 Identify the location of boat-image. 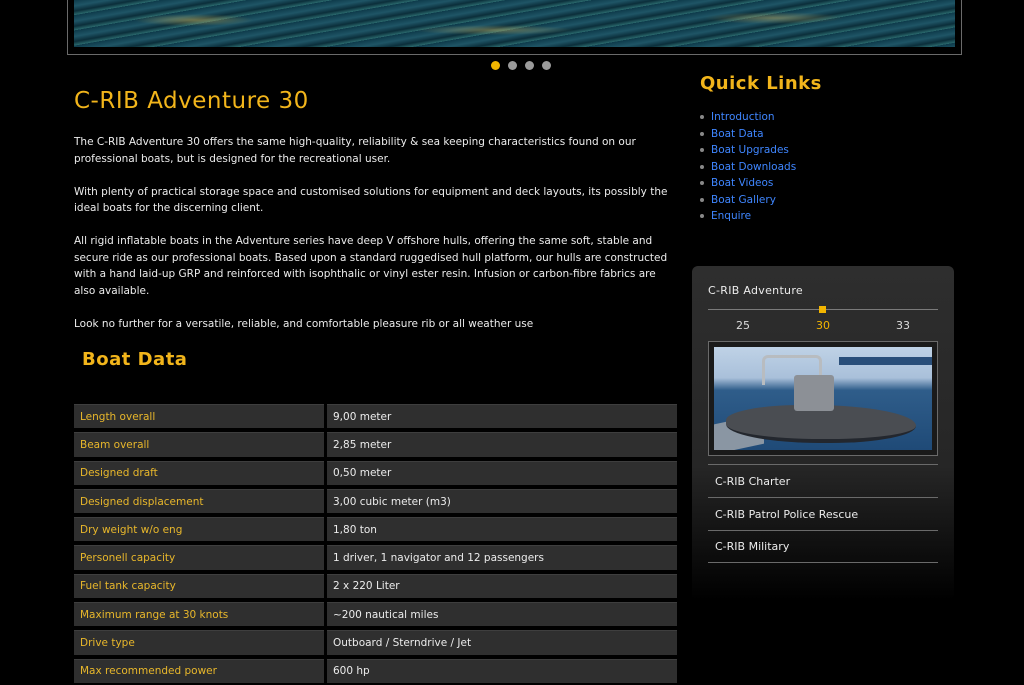
(823, 398).